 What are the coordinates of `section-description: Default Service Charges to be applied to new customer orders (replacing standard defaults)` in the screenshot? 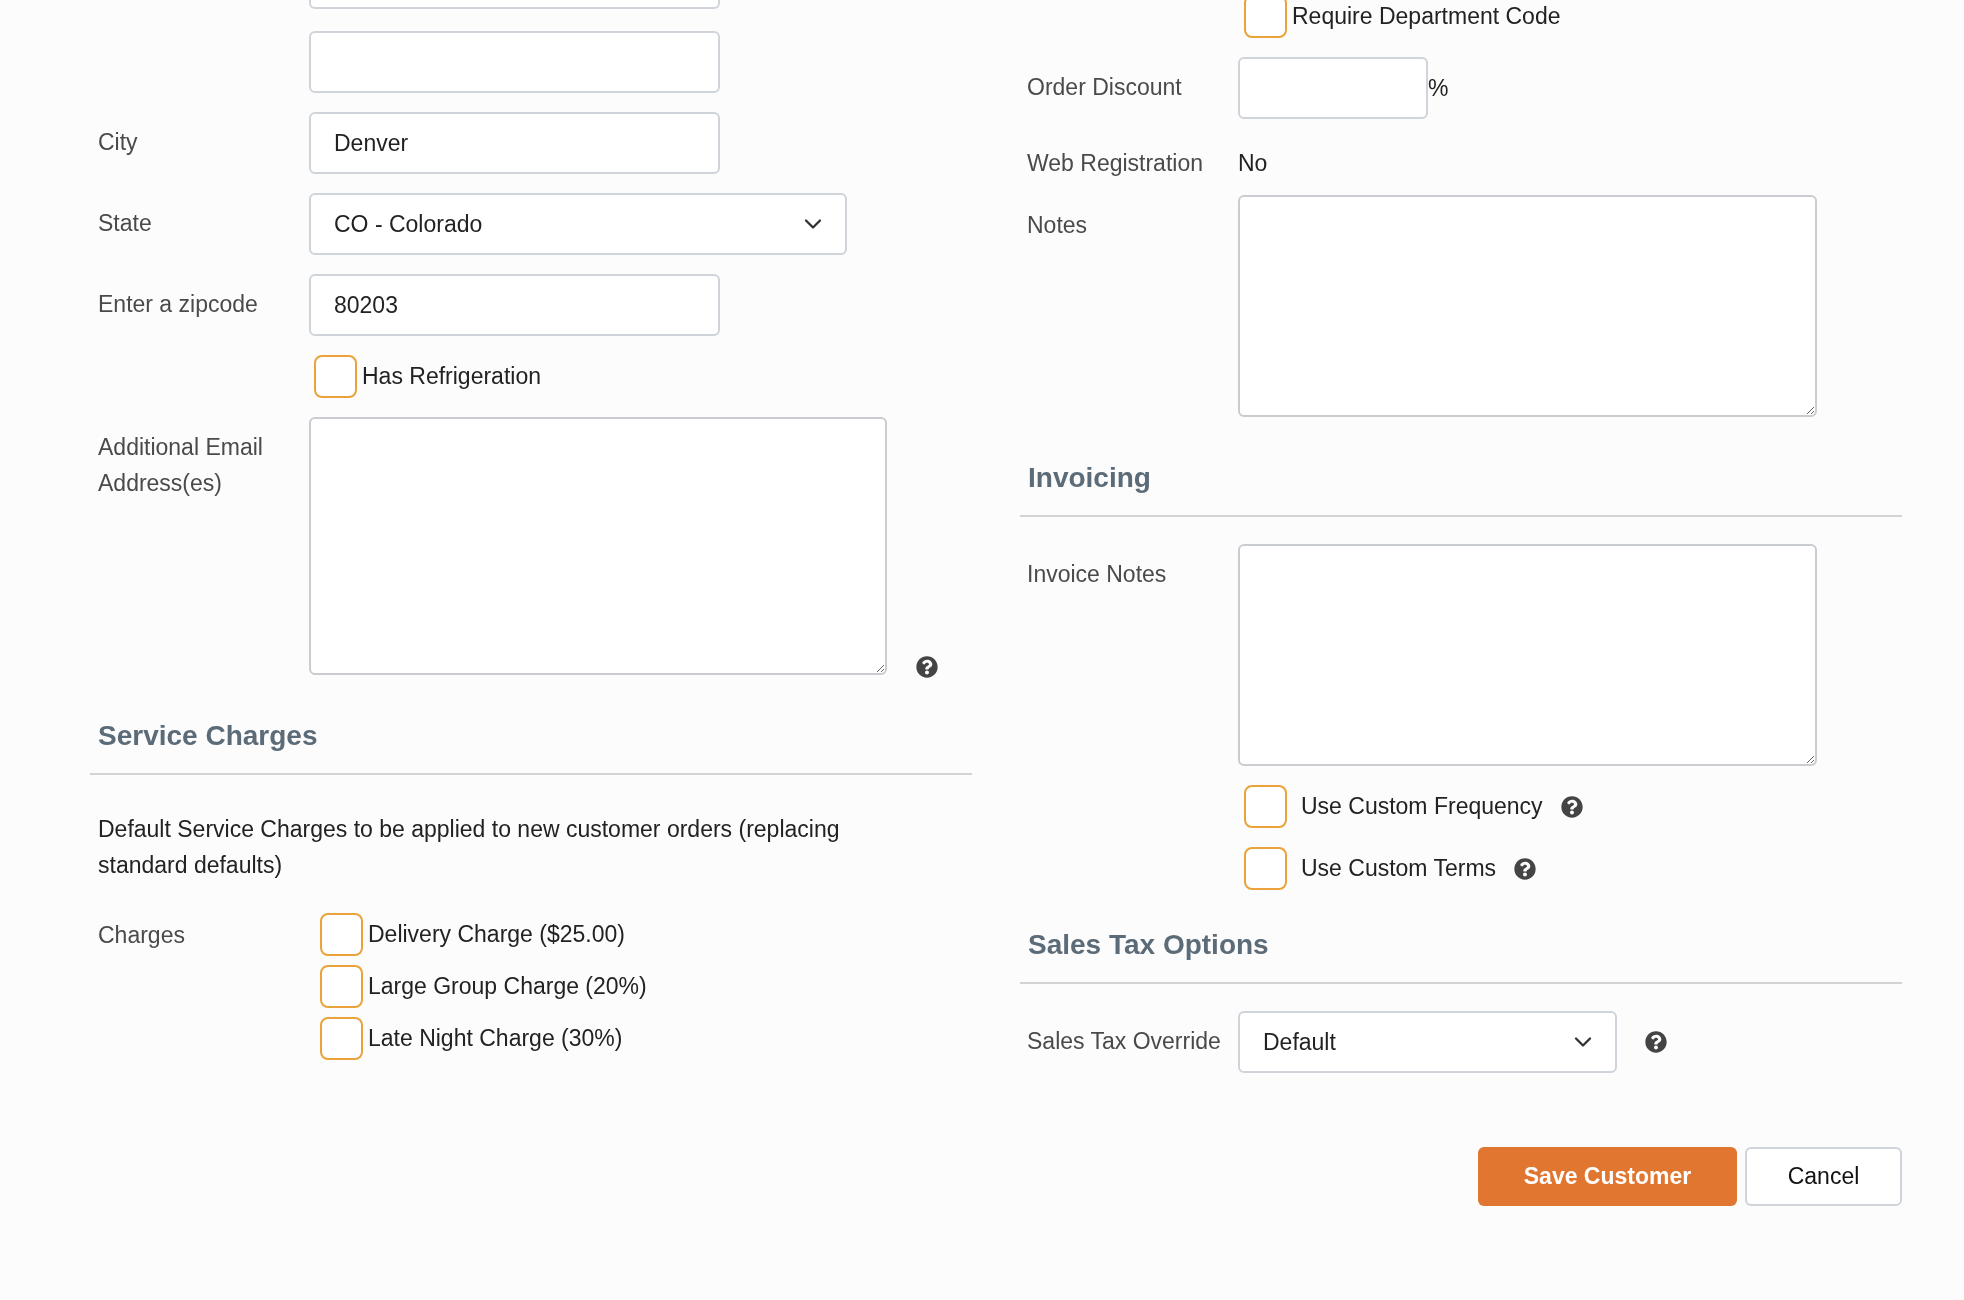 It's located at (469, 847).